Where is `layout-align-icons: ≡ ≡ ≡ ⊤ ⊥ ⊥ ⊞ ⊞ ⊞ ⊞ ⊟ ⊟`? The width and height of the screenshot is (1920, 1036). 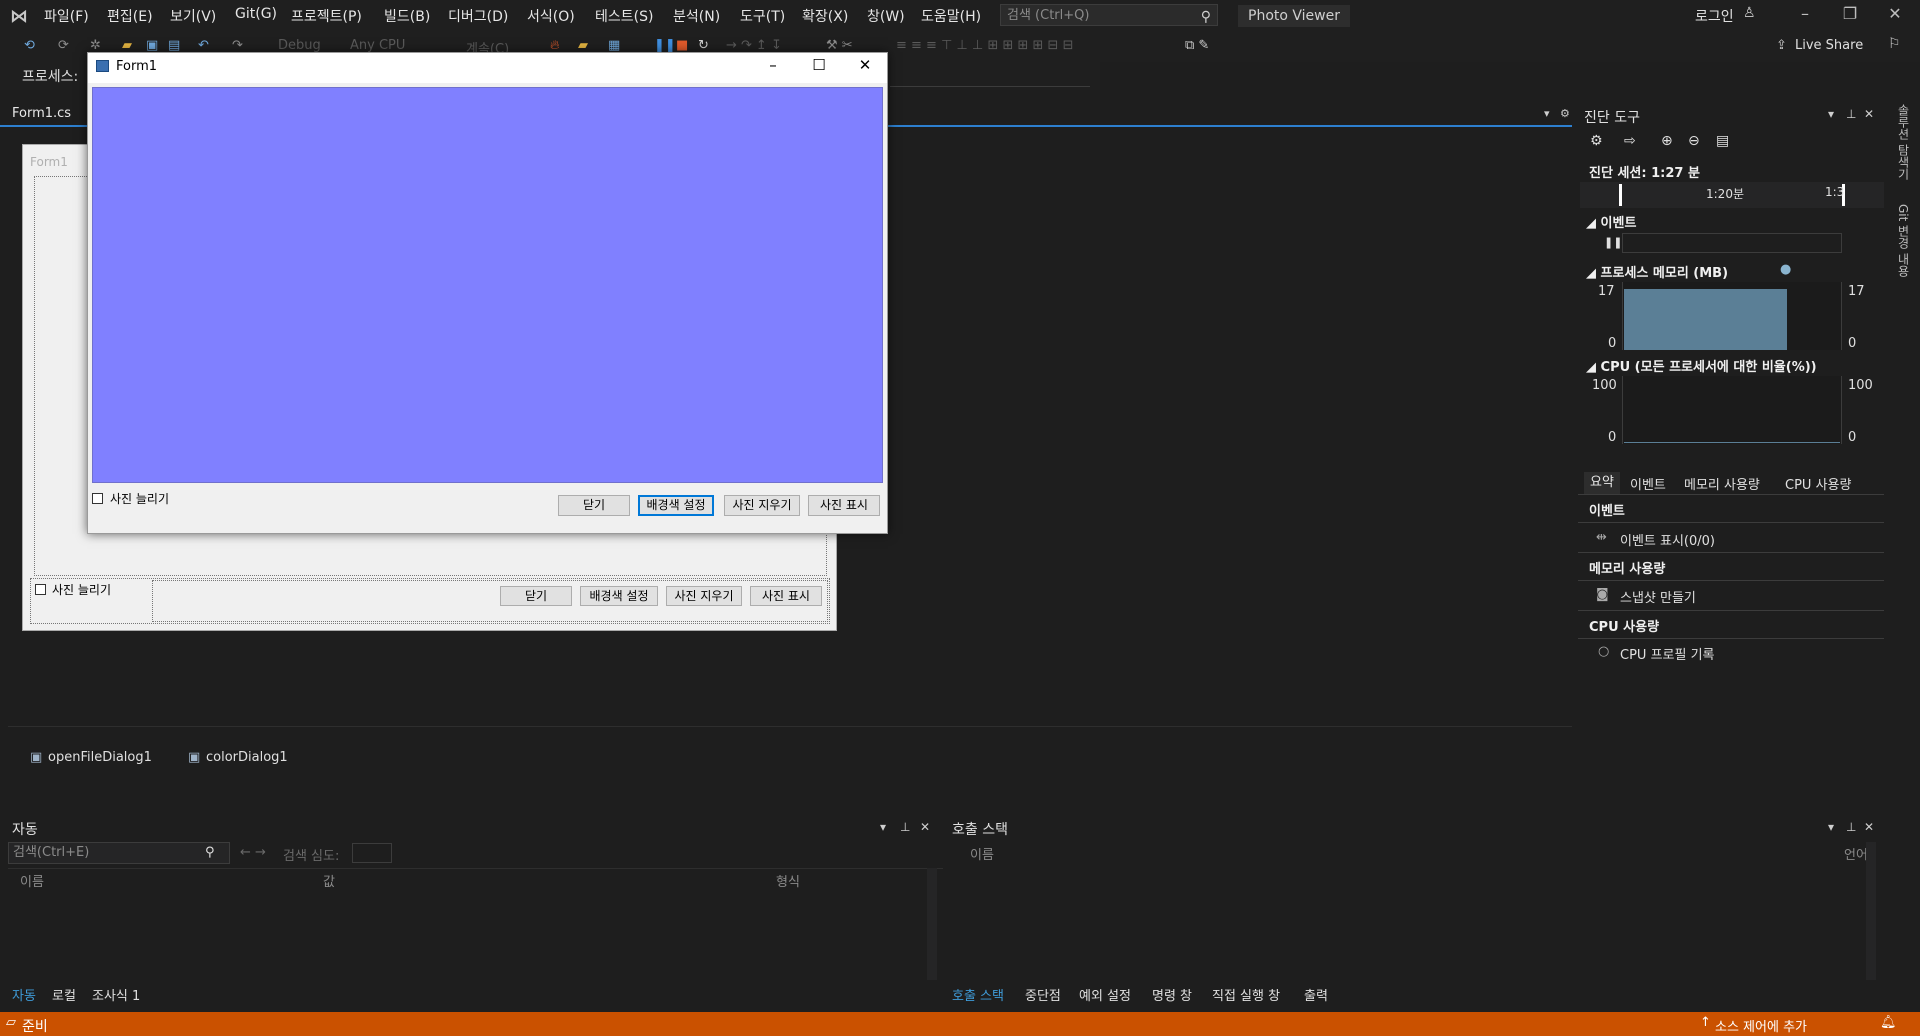
layout-align-icons: ≡ ≡ ≡ ⊤ ⊥ ⊥ ⊞ ⊞ ⊞ ⊞ ⊟ ⊟ is located at coordinates (984, 45).